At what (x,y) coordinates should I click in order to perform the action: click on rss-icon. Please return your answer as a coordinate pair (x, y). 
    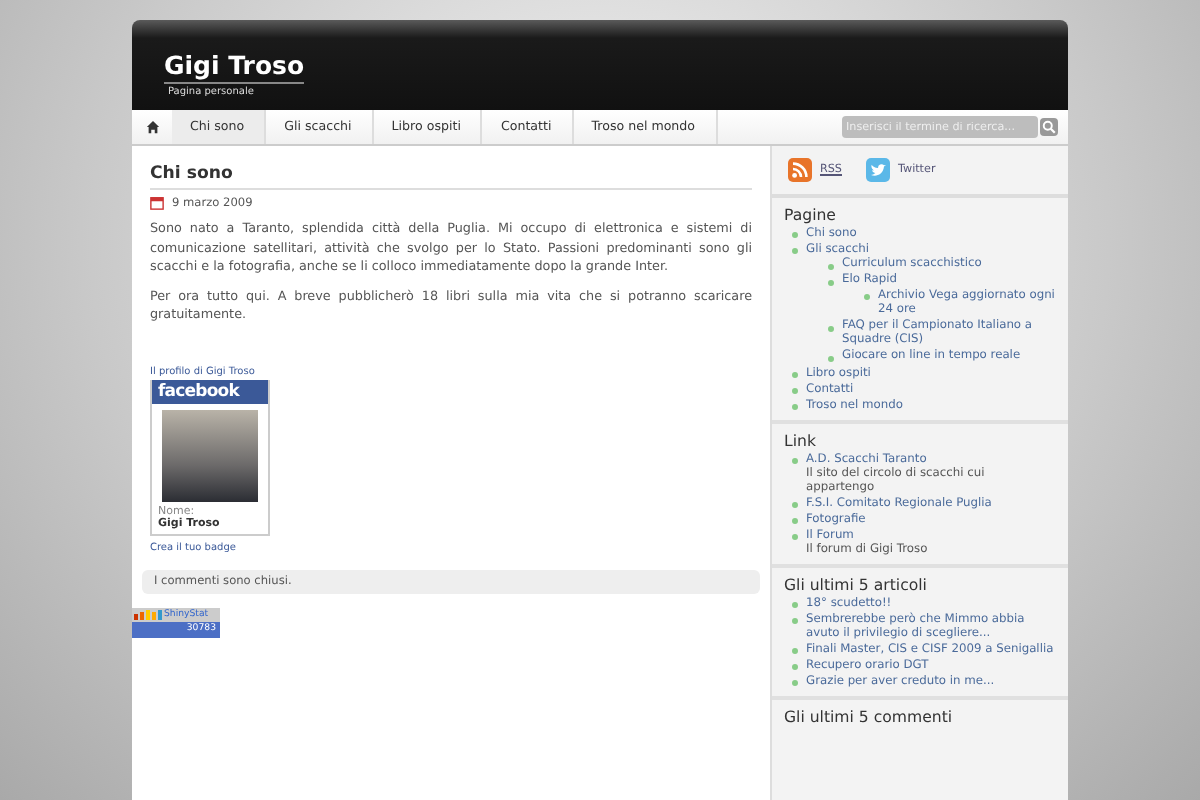
    Looking at the image, I should click on (800, 170).